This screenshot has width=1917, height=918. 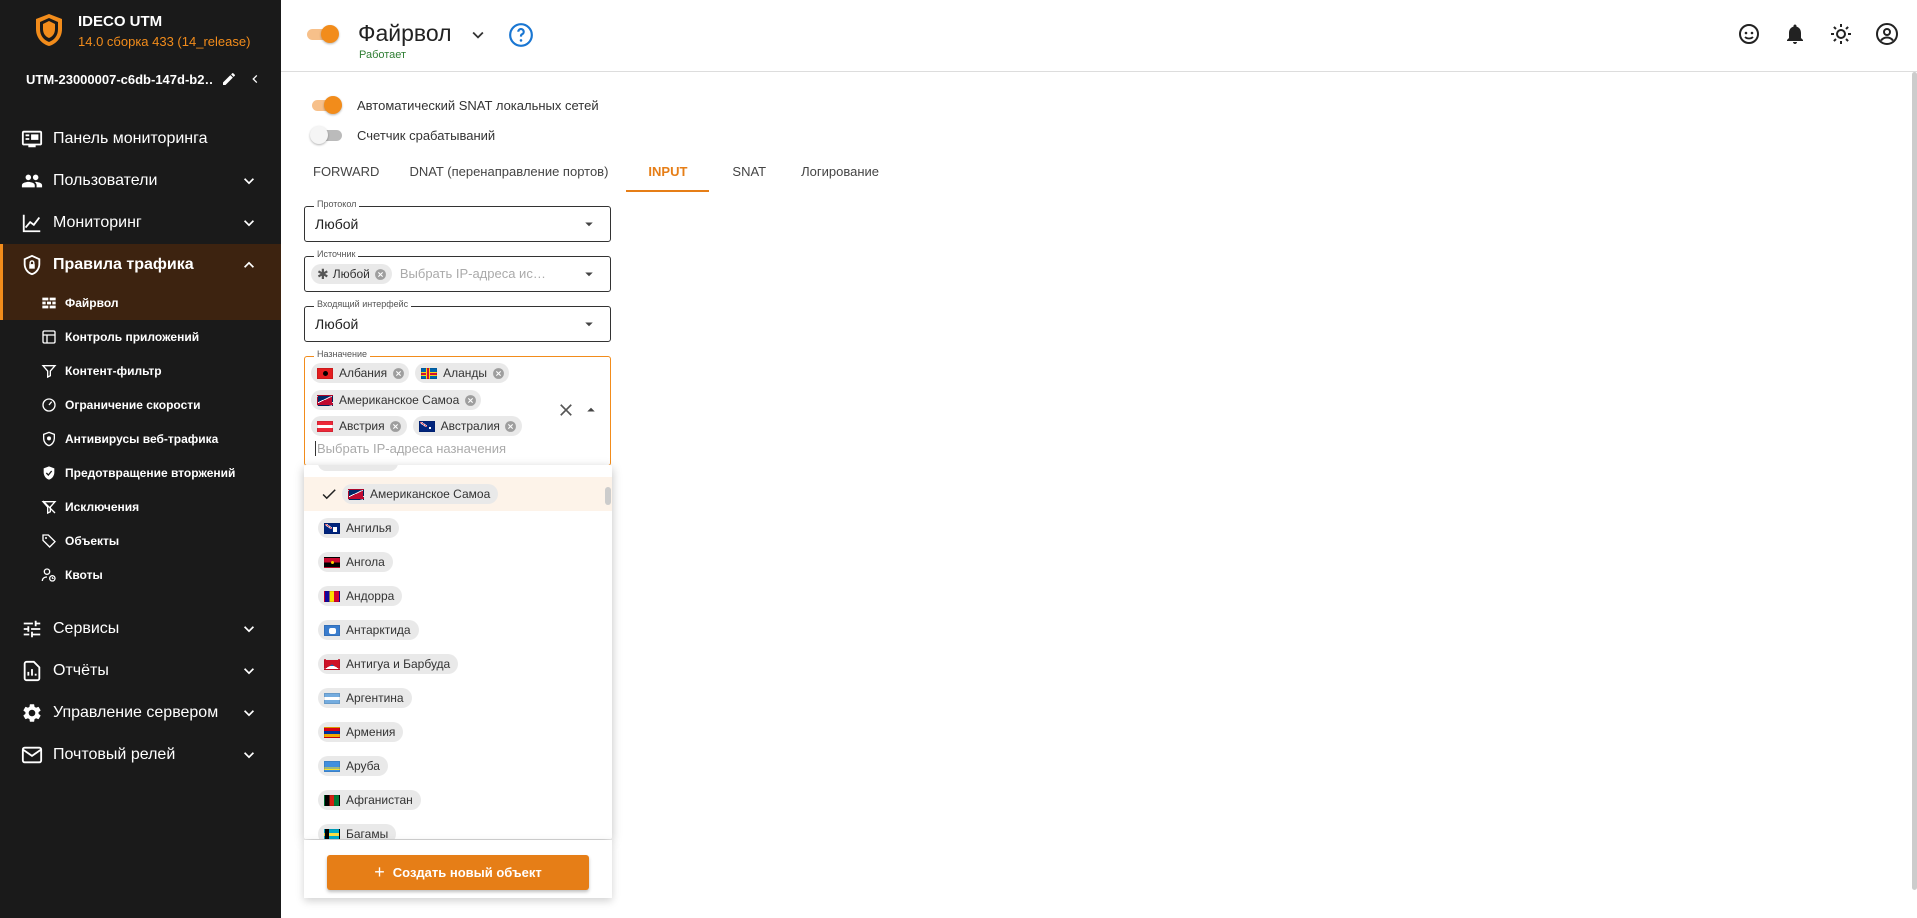 What do you see at coordinates (49, 575) in the screenshot?
I see `quota-user-icon` at bounding box center [49, 575].